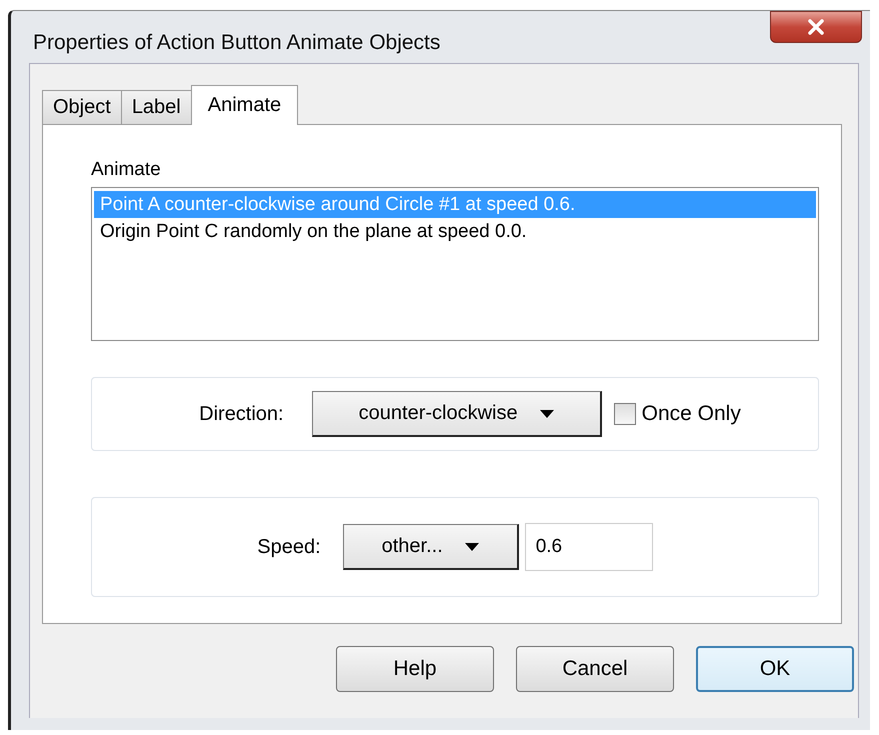 Image resolution: width=879 pixels, height=735 pixels. What do you see at coordinates (455, 231) in the screenshot?
I see `list-item: Origin Point C randomly on the plane at speed 0.0.` at bounding box center [455, 231].